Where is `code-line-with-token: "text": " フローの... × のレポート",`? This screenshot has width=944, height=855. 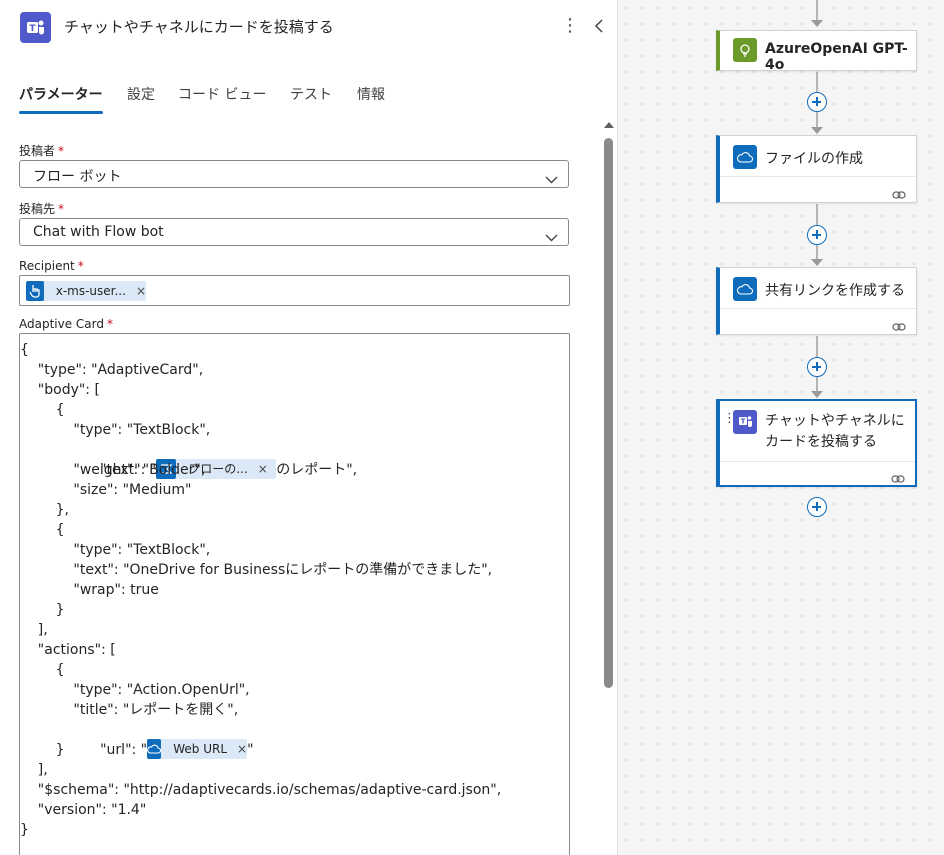 code-line-with-token: "text": " フローの... × のレポート", is located at coordinates (188, 460).